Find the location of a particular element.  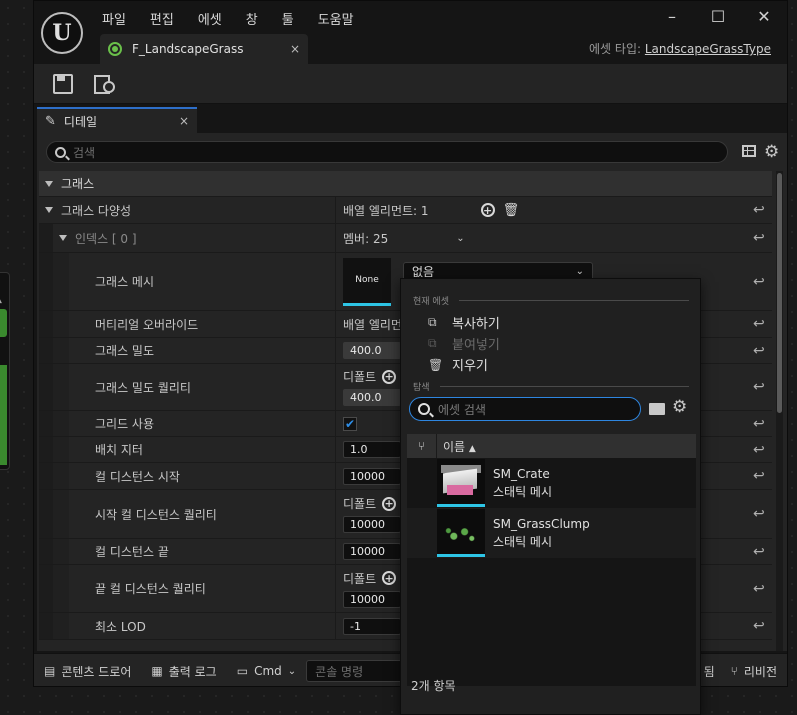

header-label: 현재 에셋 is located at coordinates (431, 302).